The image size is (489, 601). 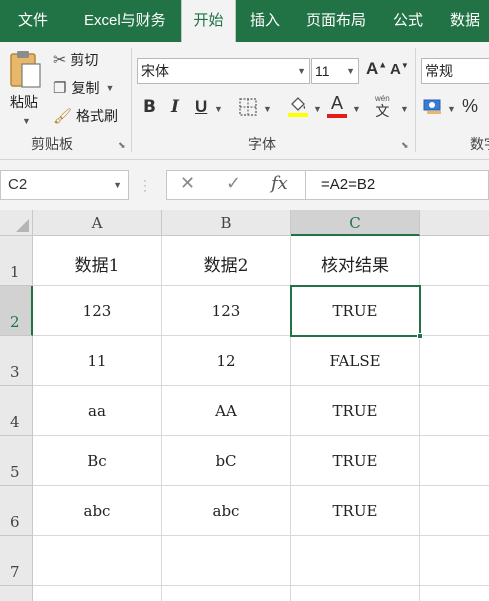 What do you see at coordinates (454, 561) in the screenshot?
I see `cell-d7` at bounding box center [454, 561].